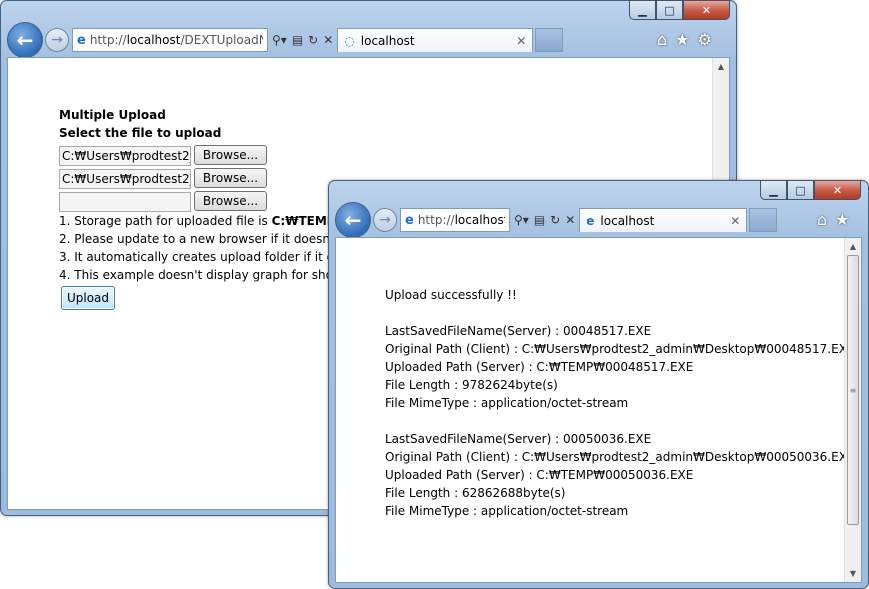  Describe the element at coordinates (663, 220) in the screenshot. I see `tab-localhost: e localhost ✕` at that location.